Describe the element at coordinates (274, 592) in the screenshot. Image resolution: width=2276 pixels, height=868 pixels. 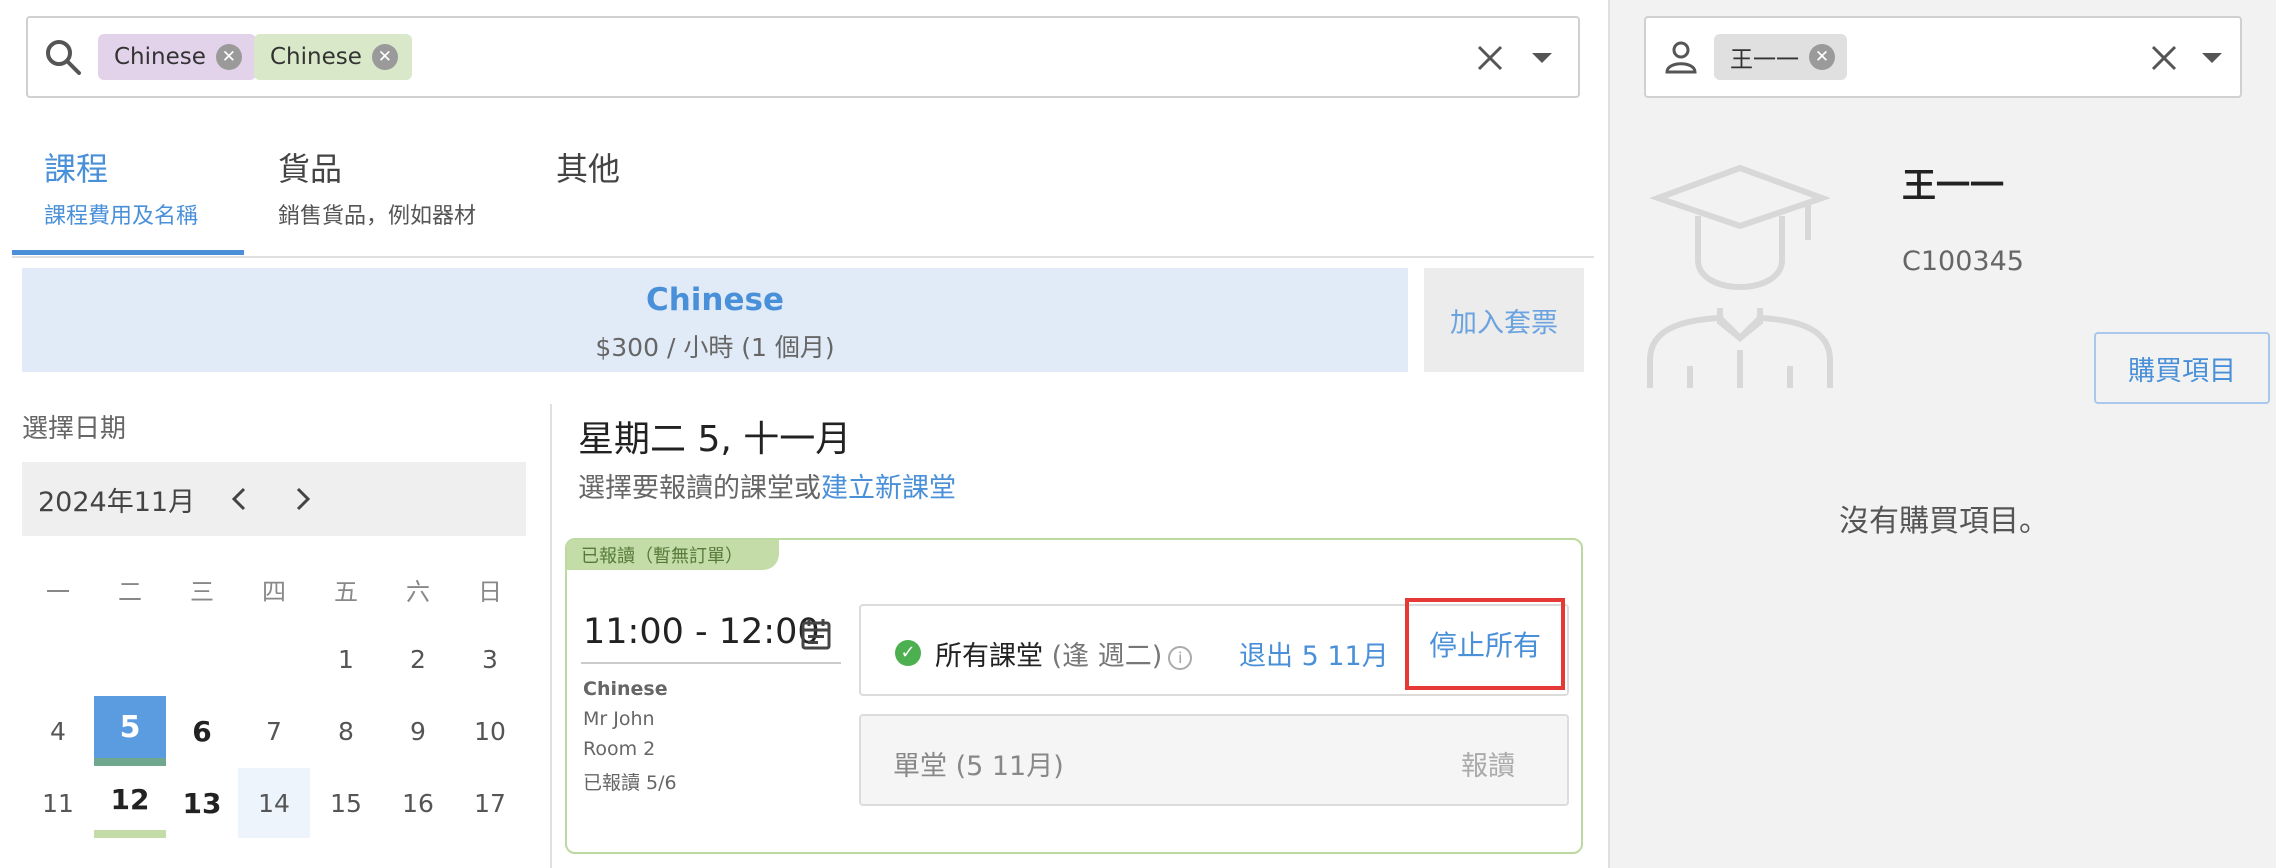
I see `weekday-label: 四` at that location.